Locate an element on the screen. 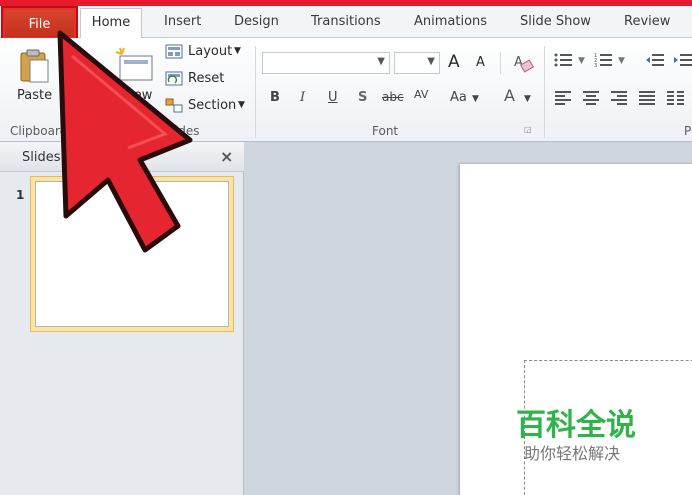 This screenshot has height=495, width=692. decrease-indent-icon is located at coordinates (656, 60).